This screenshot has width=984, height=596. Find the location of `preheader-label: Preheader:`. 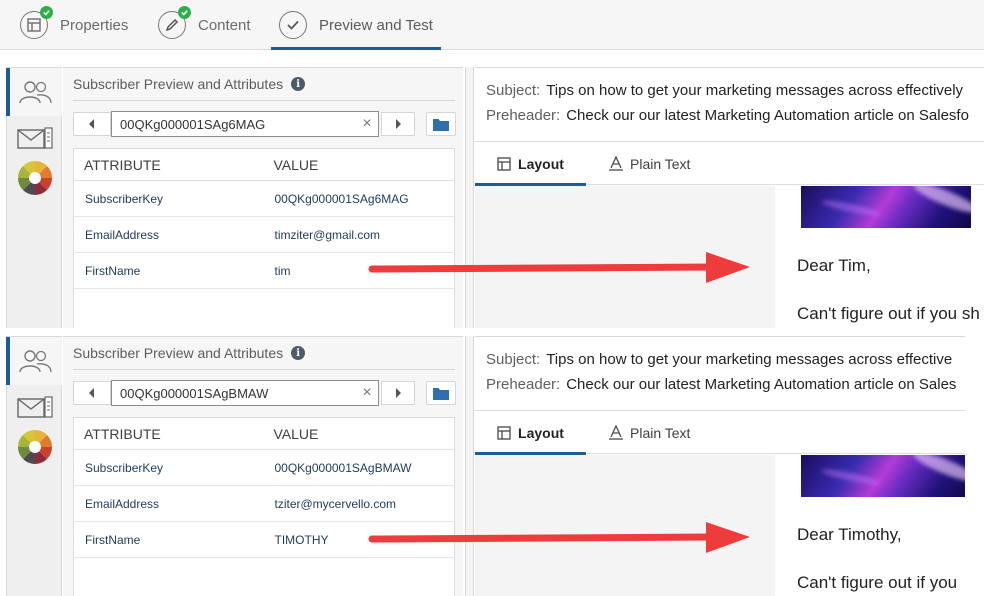

preheader-label: Preheader: is located at coordinates (523, 384).